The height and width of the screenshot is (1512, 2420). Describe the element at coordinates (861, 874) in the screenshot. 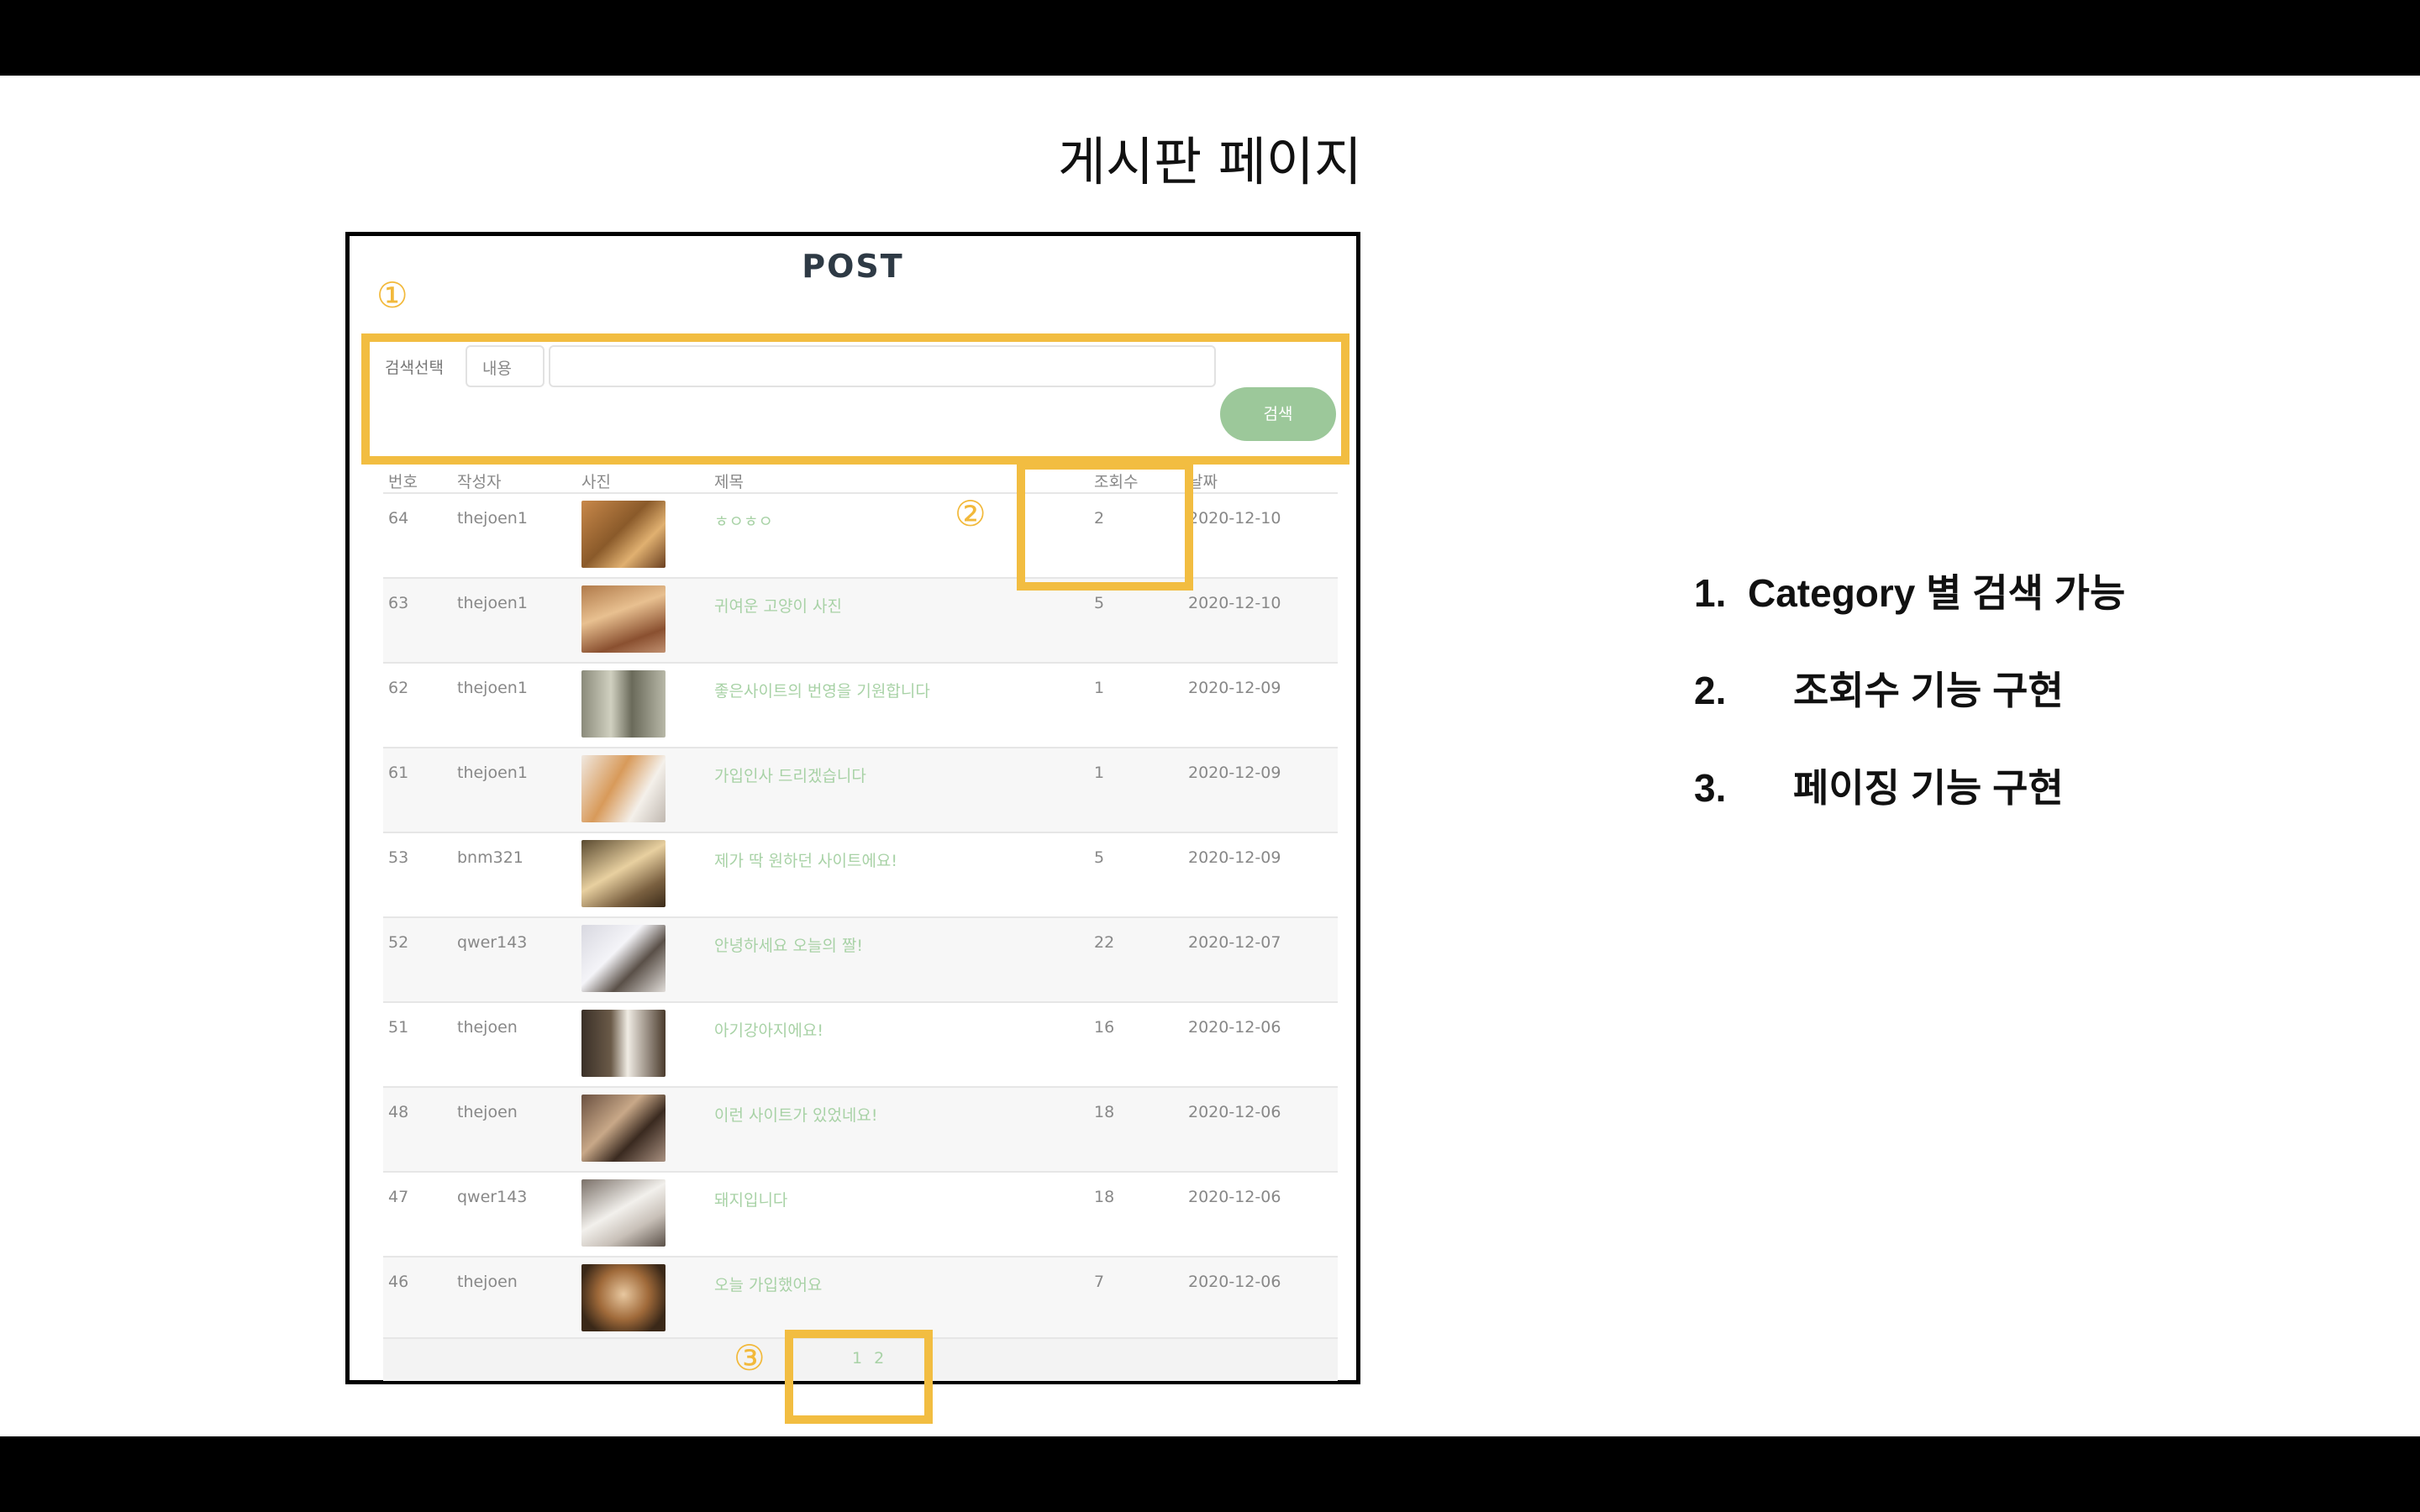

I see `table-row: 53 bnm321 제가 딱 원하던 사이트에요! 5 2020-12-09` at that location.